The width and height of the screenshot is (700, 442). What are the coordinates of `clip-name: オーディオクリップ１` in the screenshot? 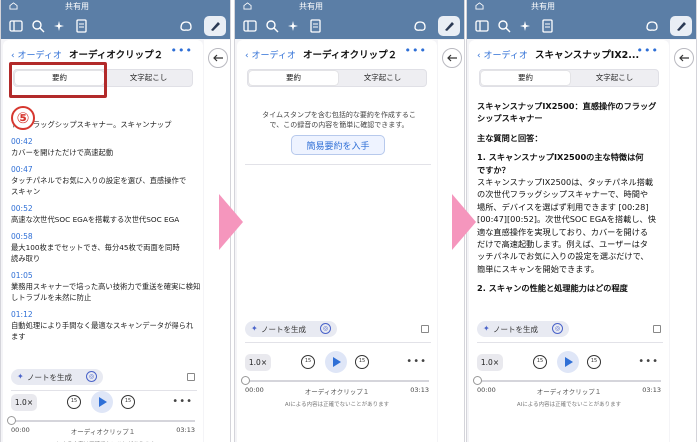 It's located at (569, 392).